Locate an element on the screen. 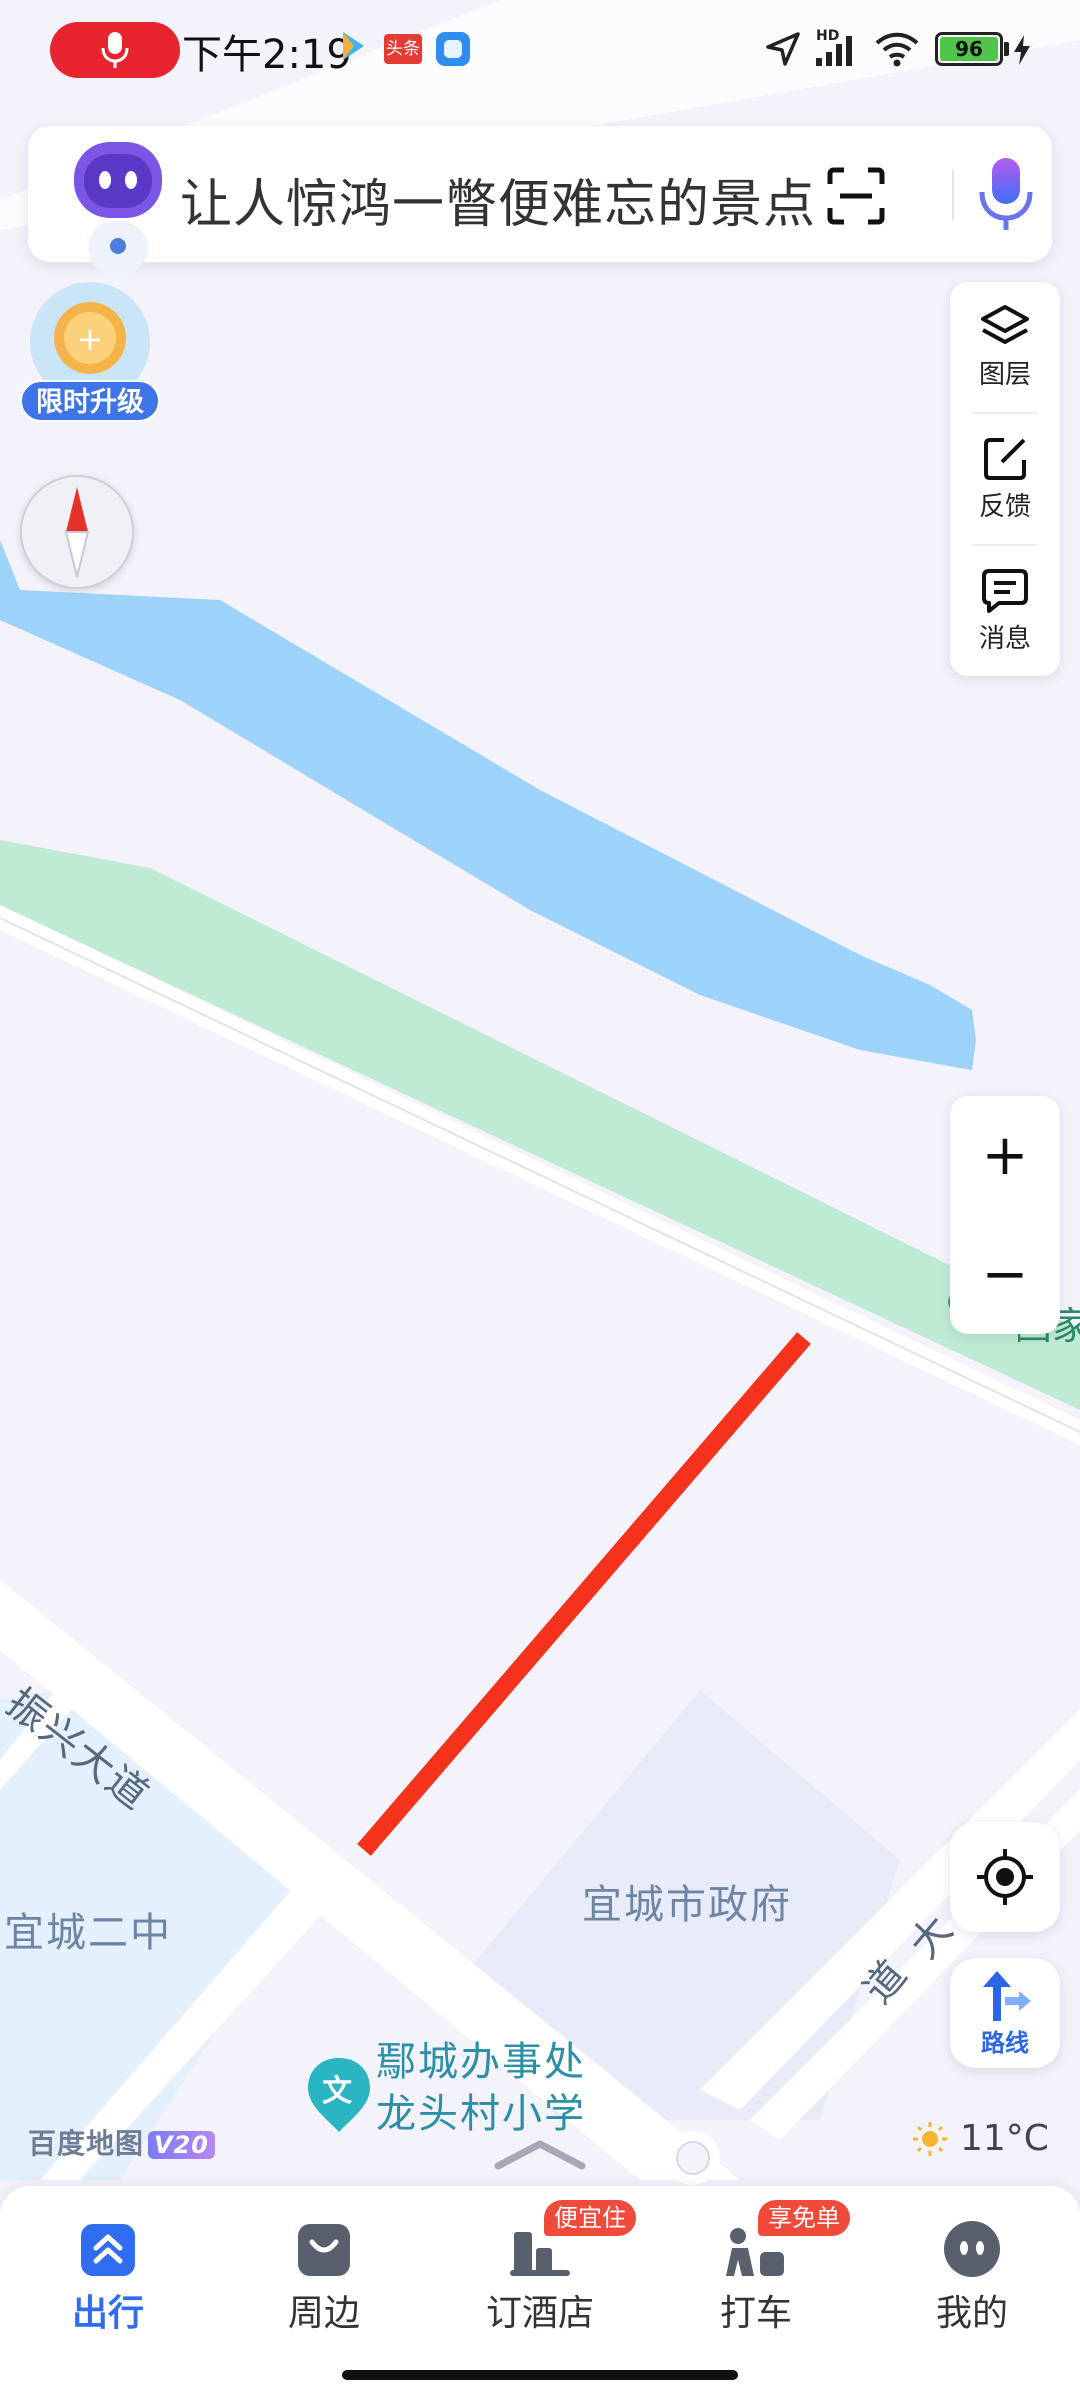 This screenshot has height=2400, width=1080. bottom-navigation: 出行 周边 订酒店 便宜住 打车 享免单 我的 is located at coordinates (540, 2293).